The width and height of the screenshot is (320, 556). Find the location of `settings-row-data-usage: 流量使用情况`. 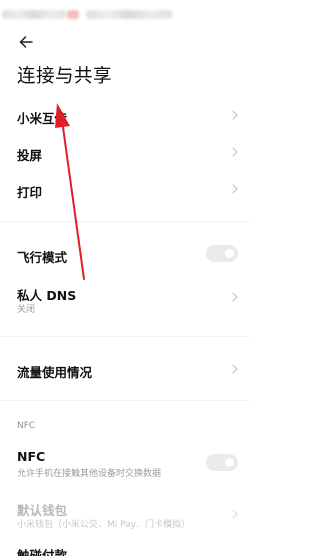

settings-row-data-usage: 流量使用情况 is located at coordinates (125, 369).